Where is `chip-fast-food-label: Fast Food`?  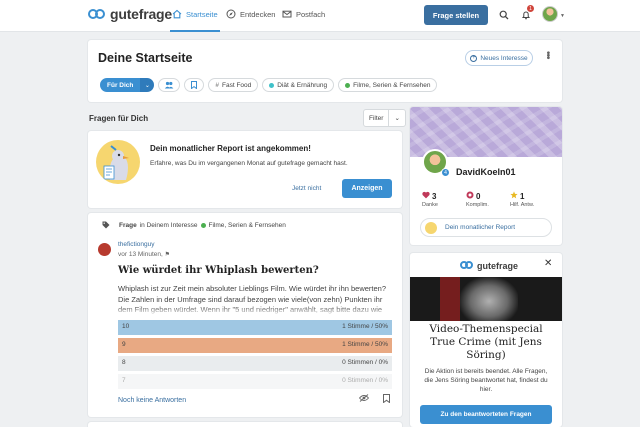 chip-fast-food-label: Fast Food is located at coordinates (237, 85).